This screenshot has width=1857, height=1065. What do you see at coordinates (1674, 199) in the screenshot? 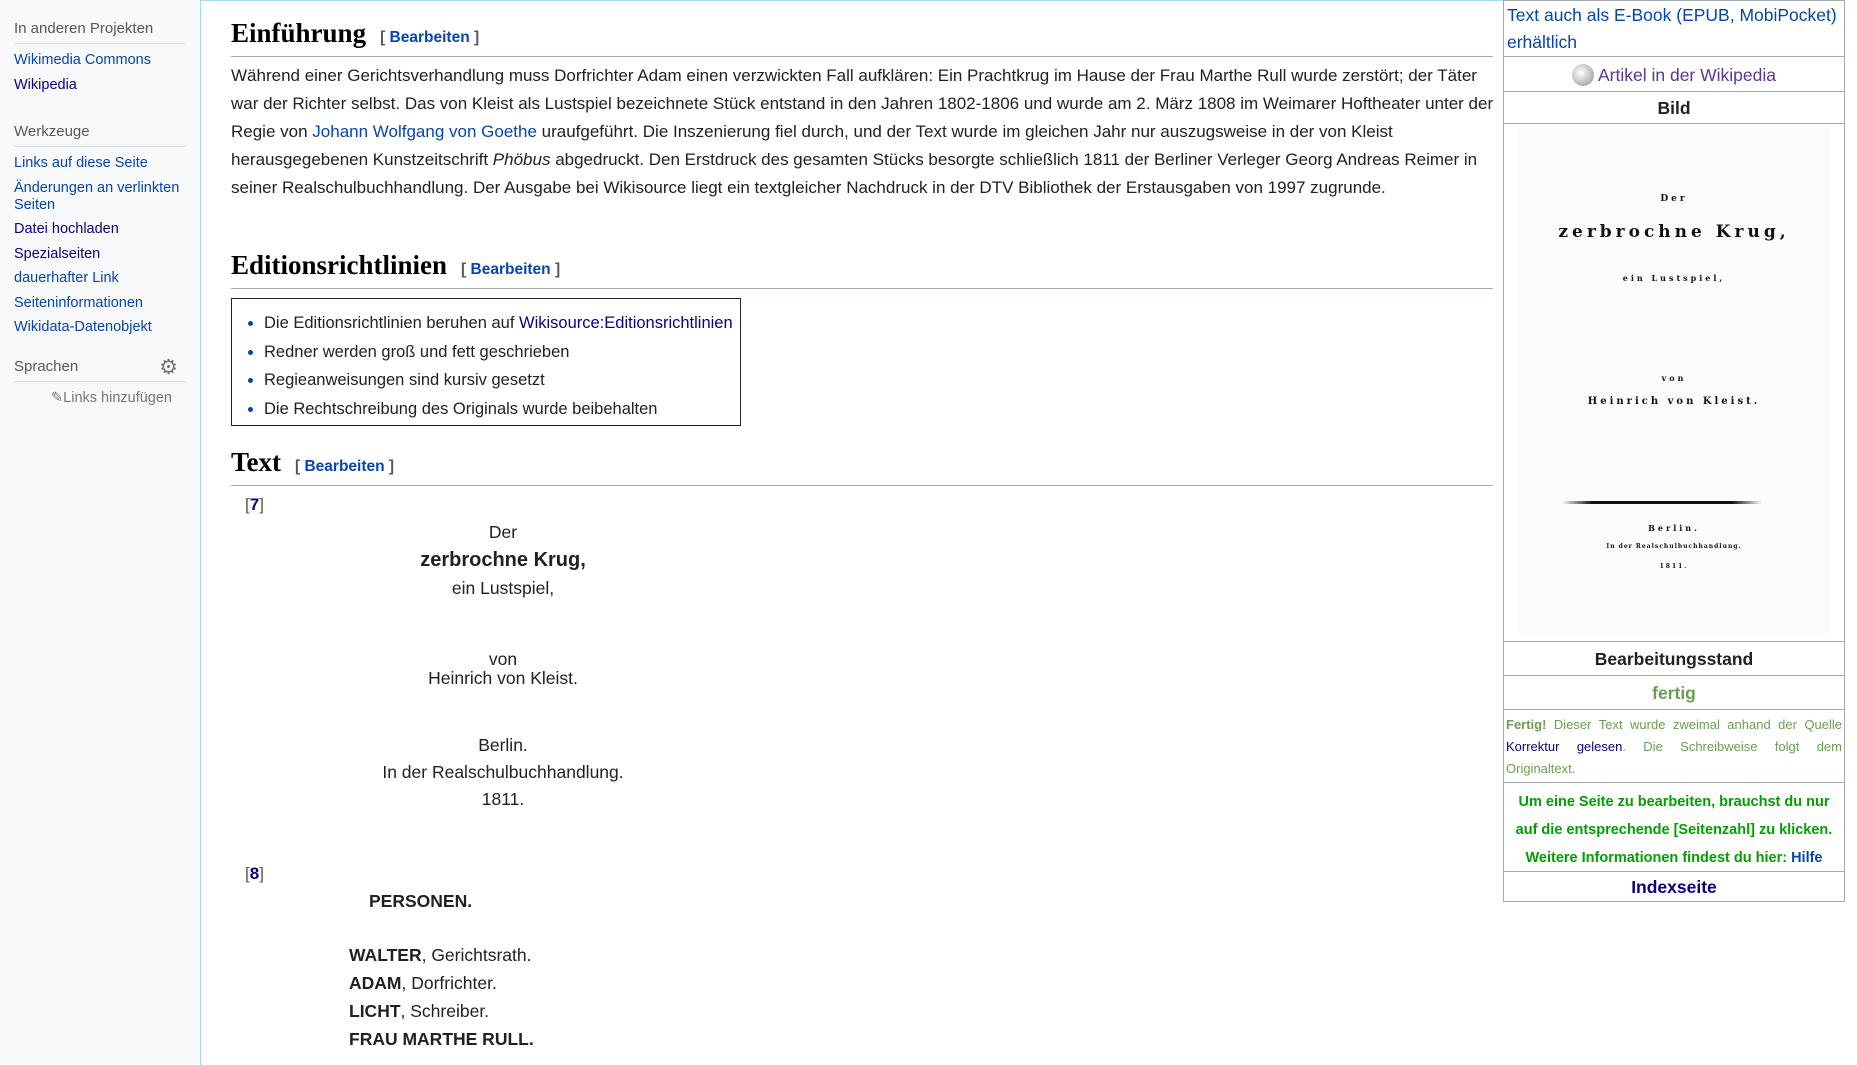
I see `image-text-der: Der` at bounding box center [1674, 199].